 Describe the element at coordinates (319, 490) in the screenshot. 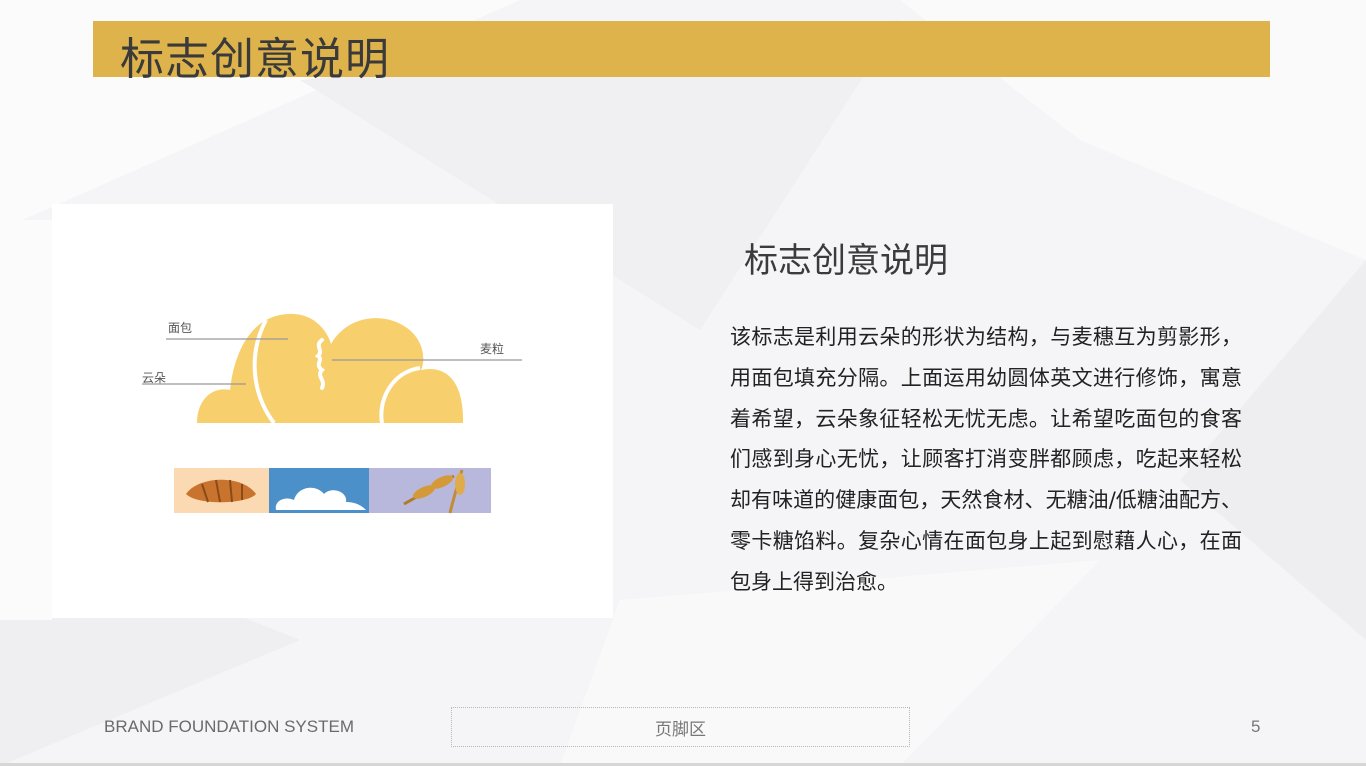

I see `cloud-photo` at that location.